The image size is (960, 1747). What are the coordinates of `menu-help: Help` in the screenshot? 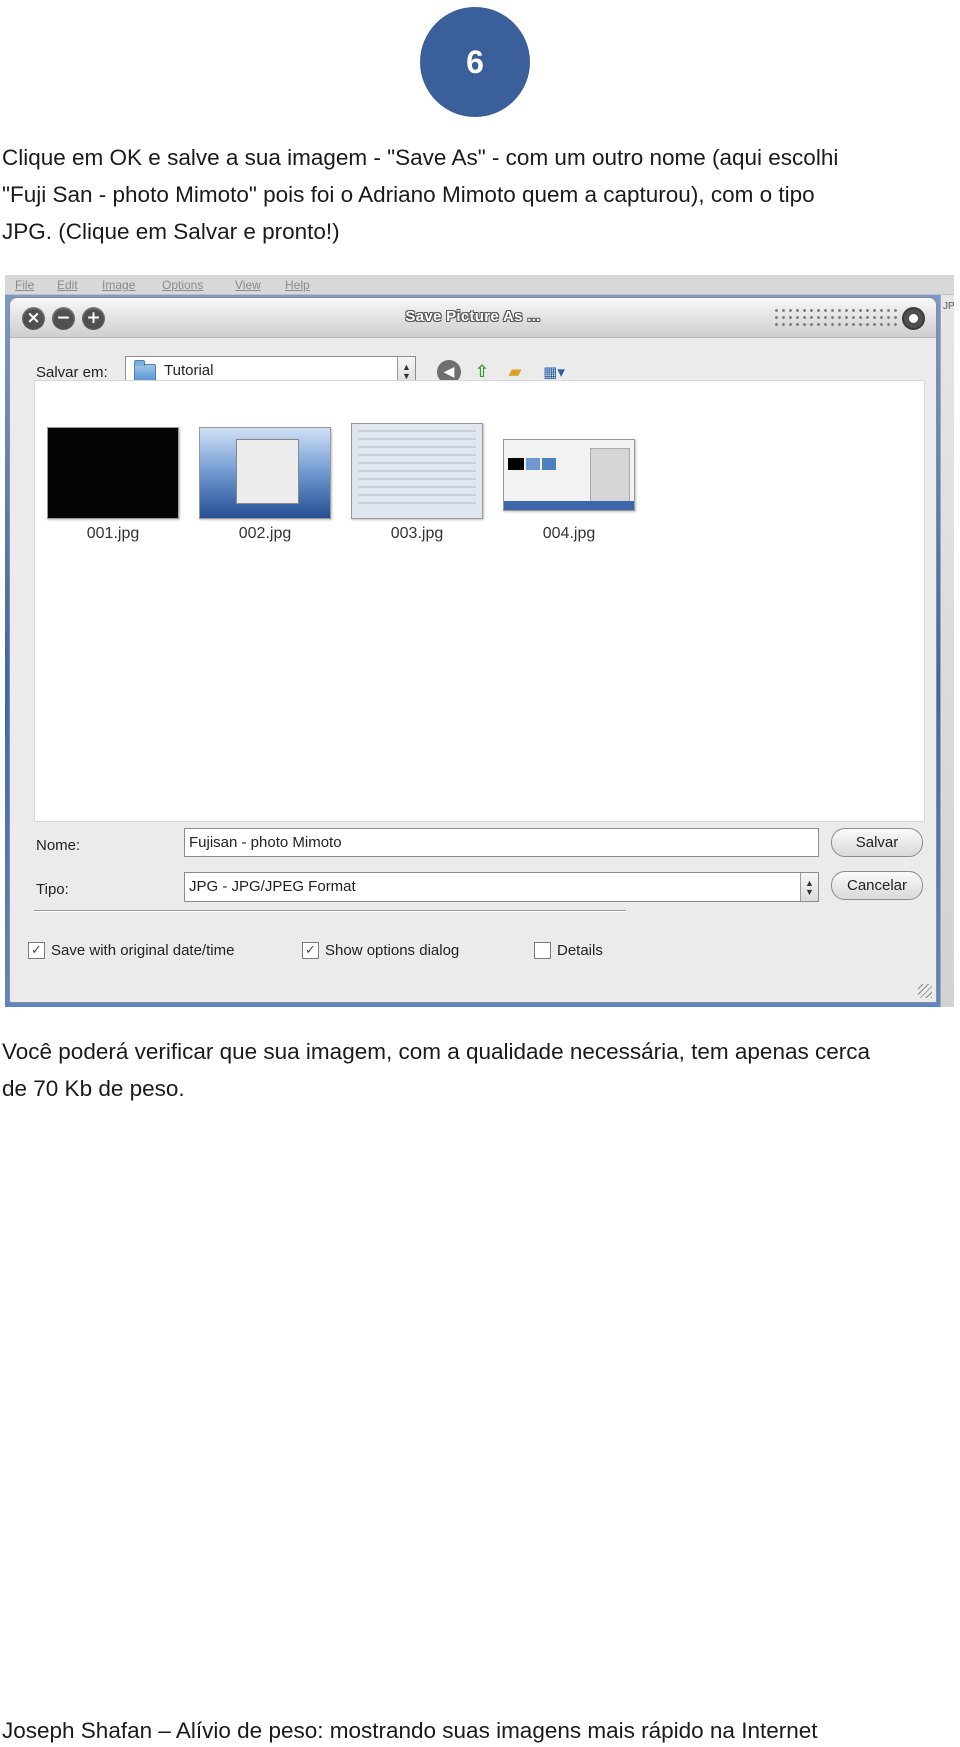 It's located at (297, 285).